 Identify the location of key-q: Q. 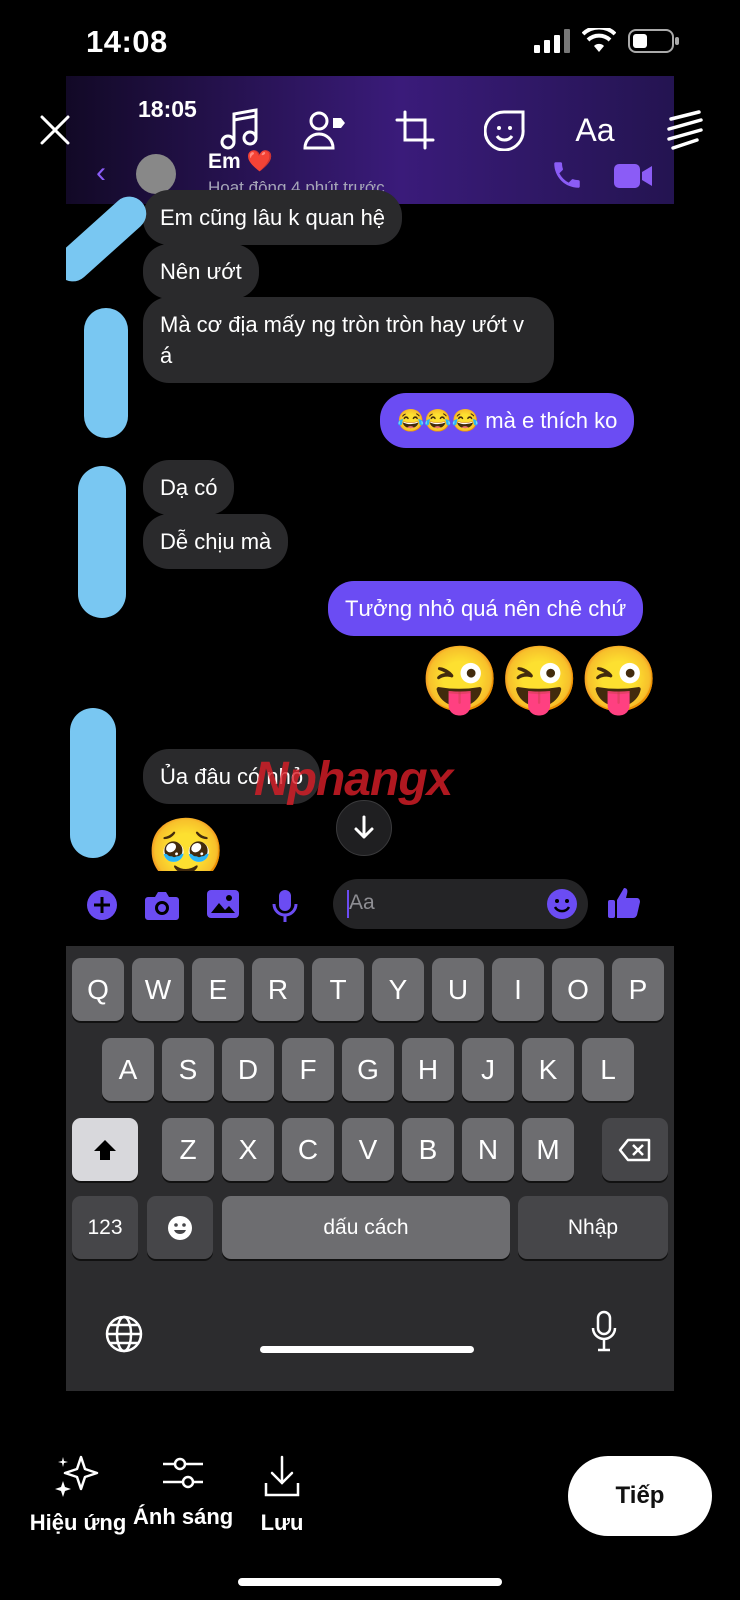
(98, 989).